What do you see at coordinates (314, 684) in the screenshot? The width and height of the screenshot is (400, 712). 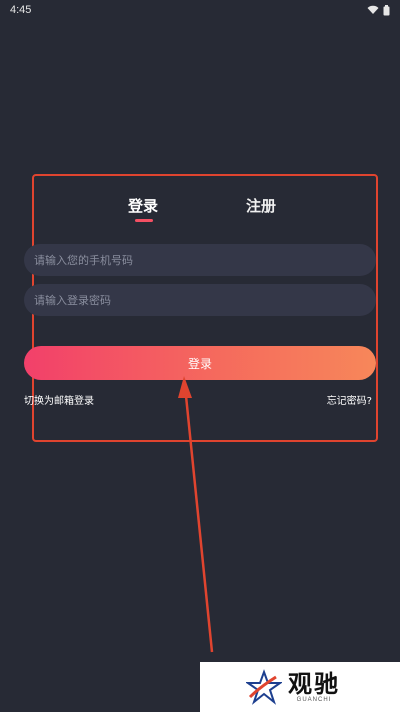 I see `watermark-brand: 观驰` at bounding box center [314, 684].